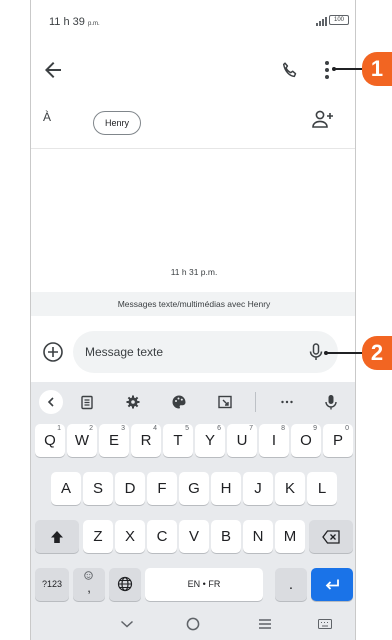 This screenshot has width=392, height=640. I want to click on home-icon, so click(193, 624).